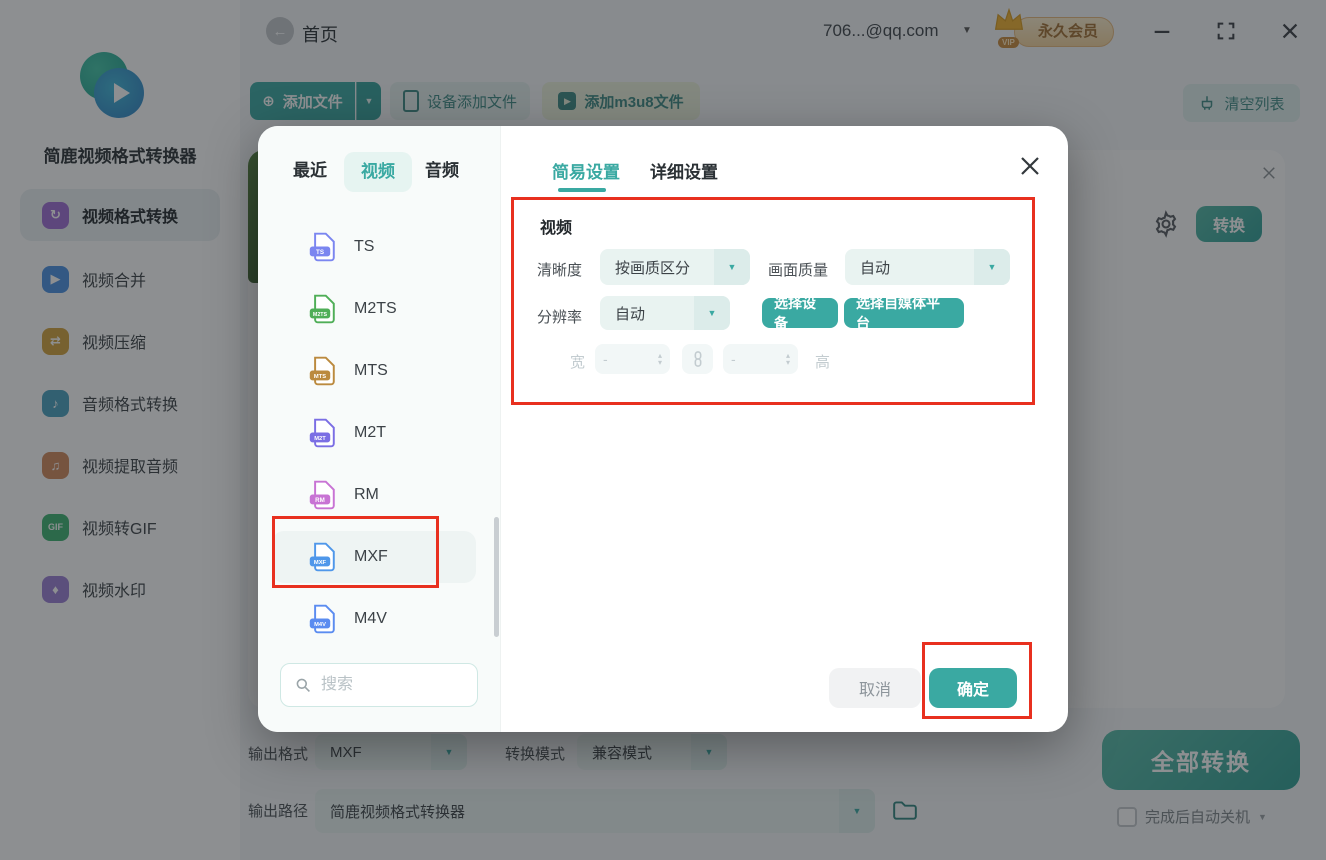  What do you see at coordinates (378, 172) in the screenshot?
I see `tab-video: 视频` at bounding box center [378, 172].